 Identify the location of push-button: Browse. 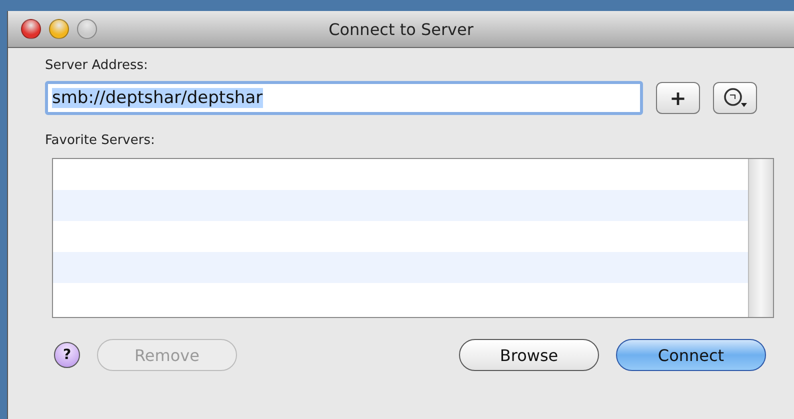
(529, 355).